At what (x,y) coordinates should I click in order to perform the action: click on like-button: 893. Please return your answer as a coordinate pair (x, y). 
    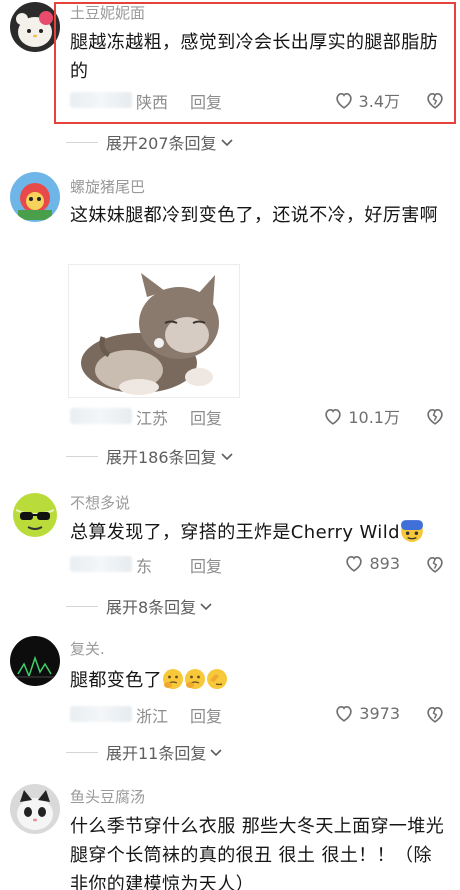
    Looking at the image, I should click on (371, 563).